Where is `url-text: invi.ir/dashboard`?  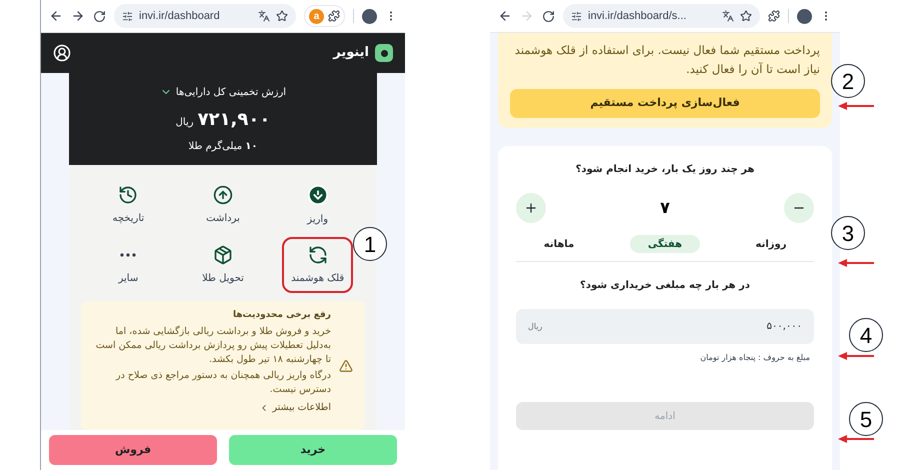 url-text: invi.ir/dashboard is located at coordinates (179, 16).